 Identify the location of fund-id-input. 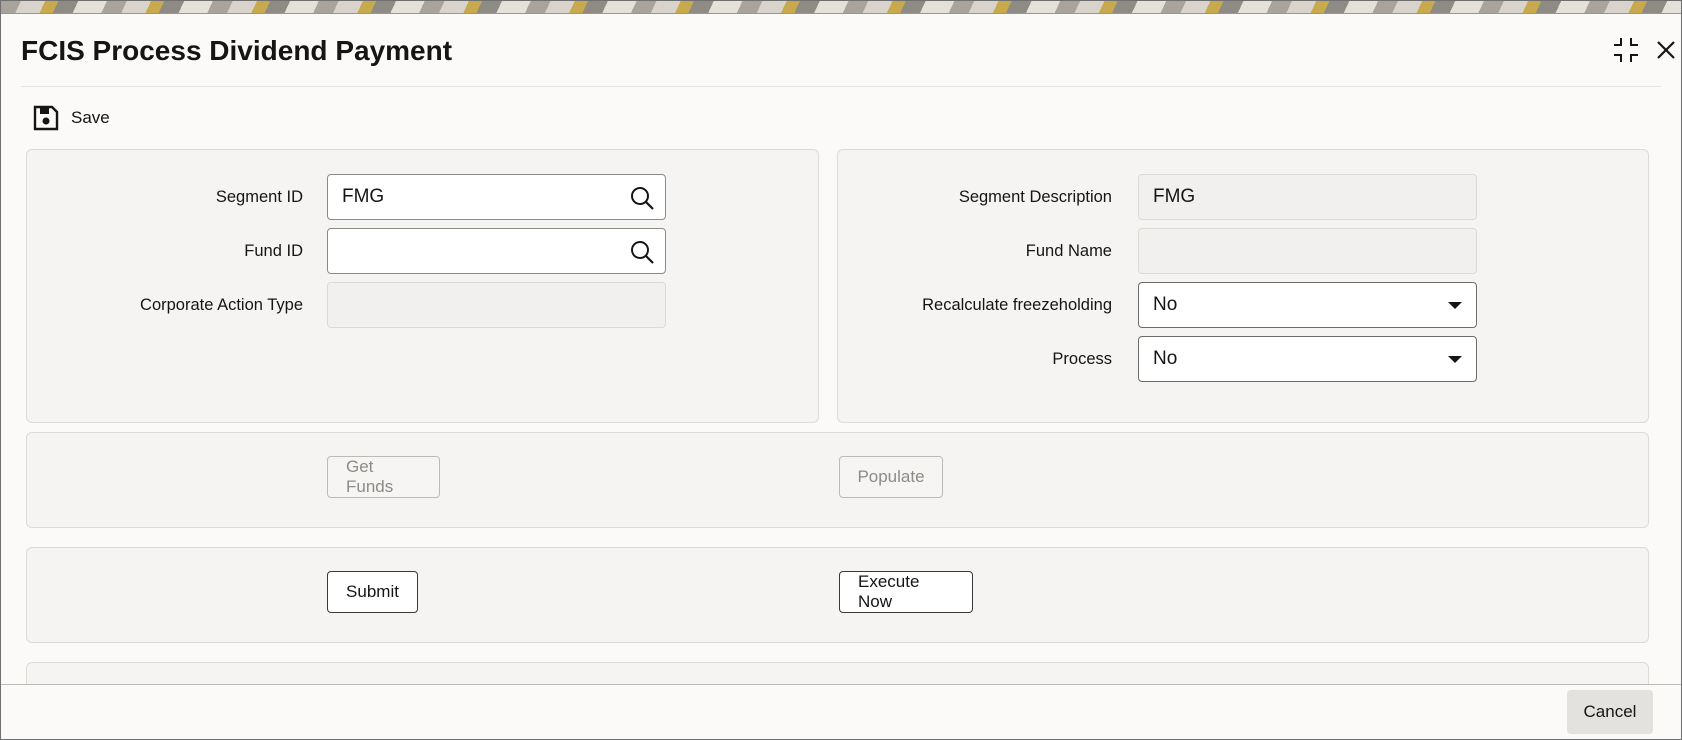
(496, 251).